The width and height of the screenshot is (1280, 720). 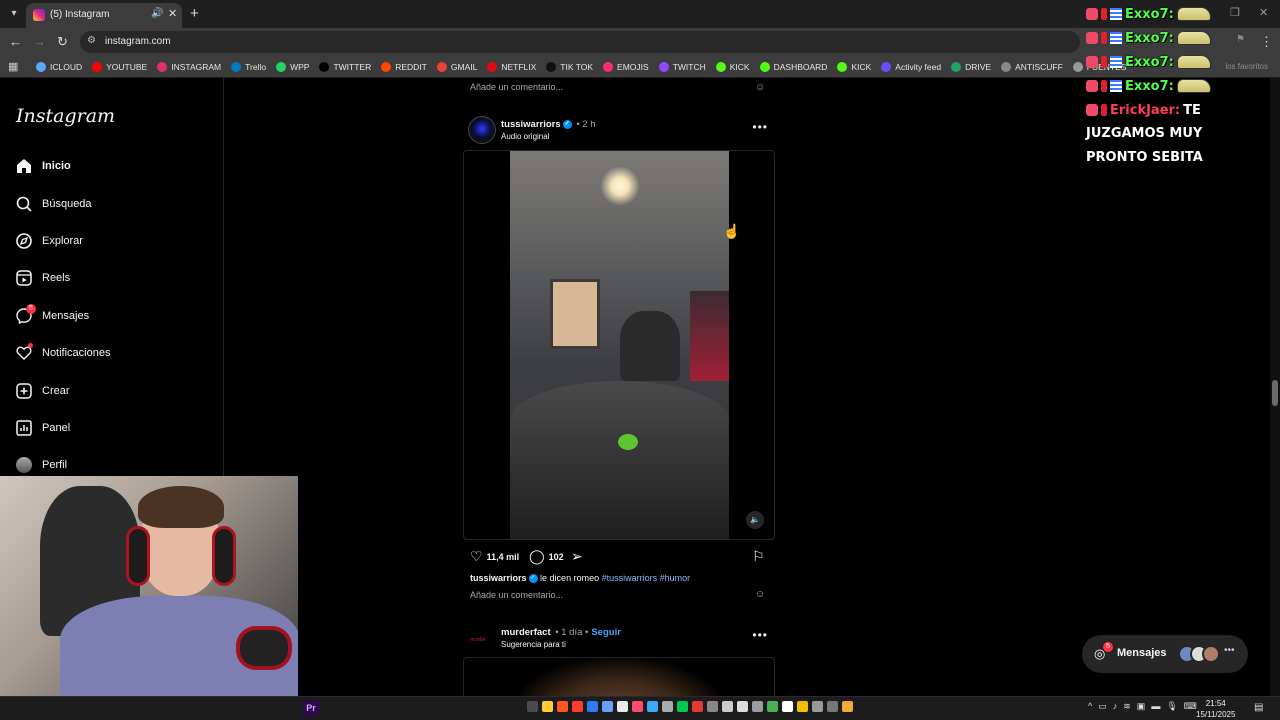 I want to click on sidebar-item-notificaciones: Notificaciones, so click(x=63, y=353).